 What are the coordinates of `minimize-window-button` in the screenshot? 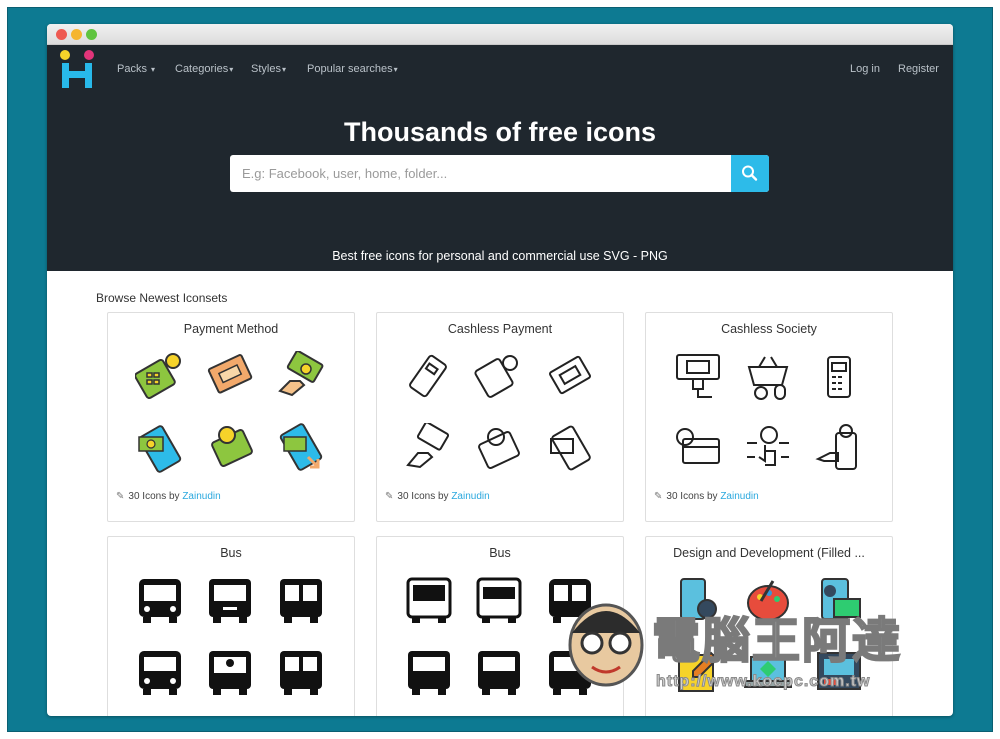 It's located at (76, 34).